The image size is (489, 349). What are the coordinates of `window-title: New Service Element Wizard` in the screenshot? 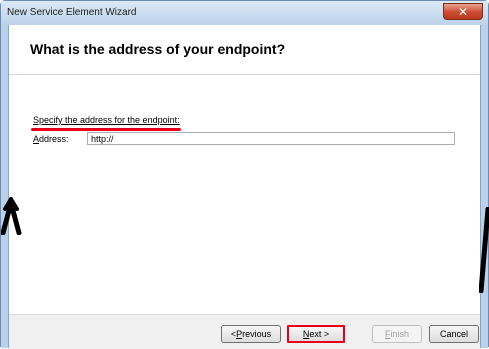 It's located at (72, 12).